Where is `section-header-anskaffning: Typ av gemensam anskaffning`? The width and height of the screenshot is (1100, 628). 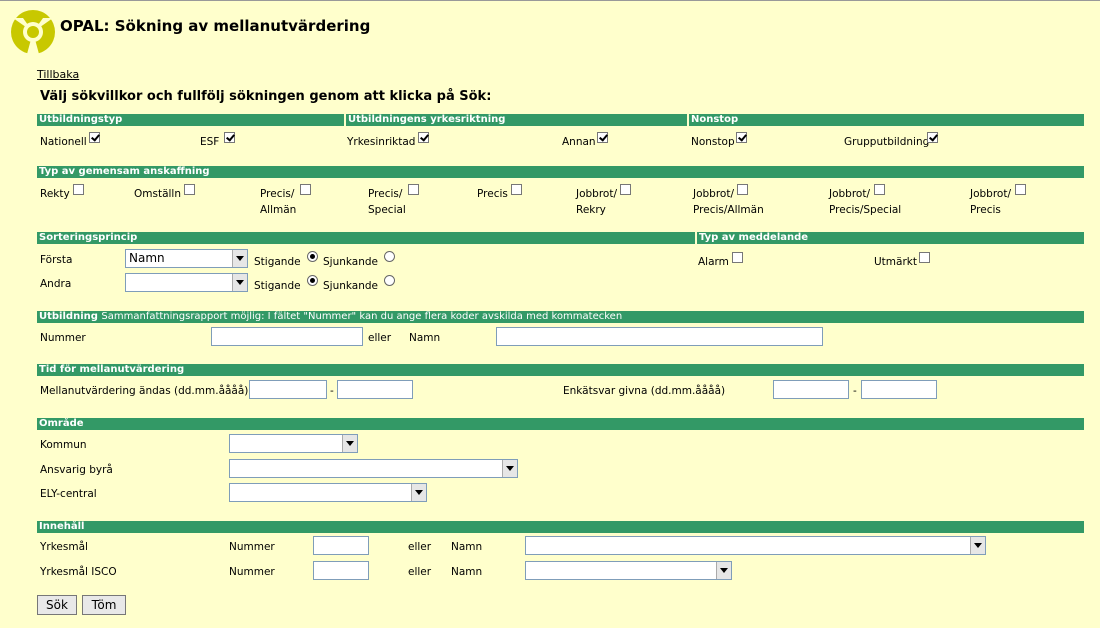
section-header-anskaffning: Typ av gemensam anskaffning is located at coordinates (560, 172).